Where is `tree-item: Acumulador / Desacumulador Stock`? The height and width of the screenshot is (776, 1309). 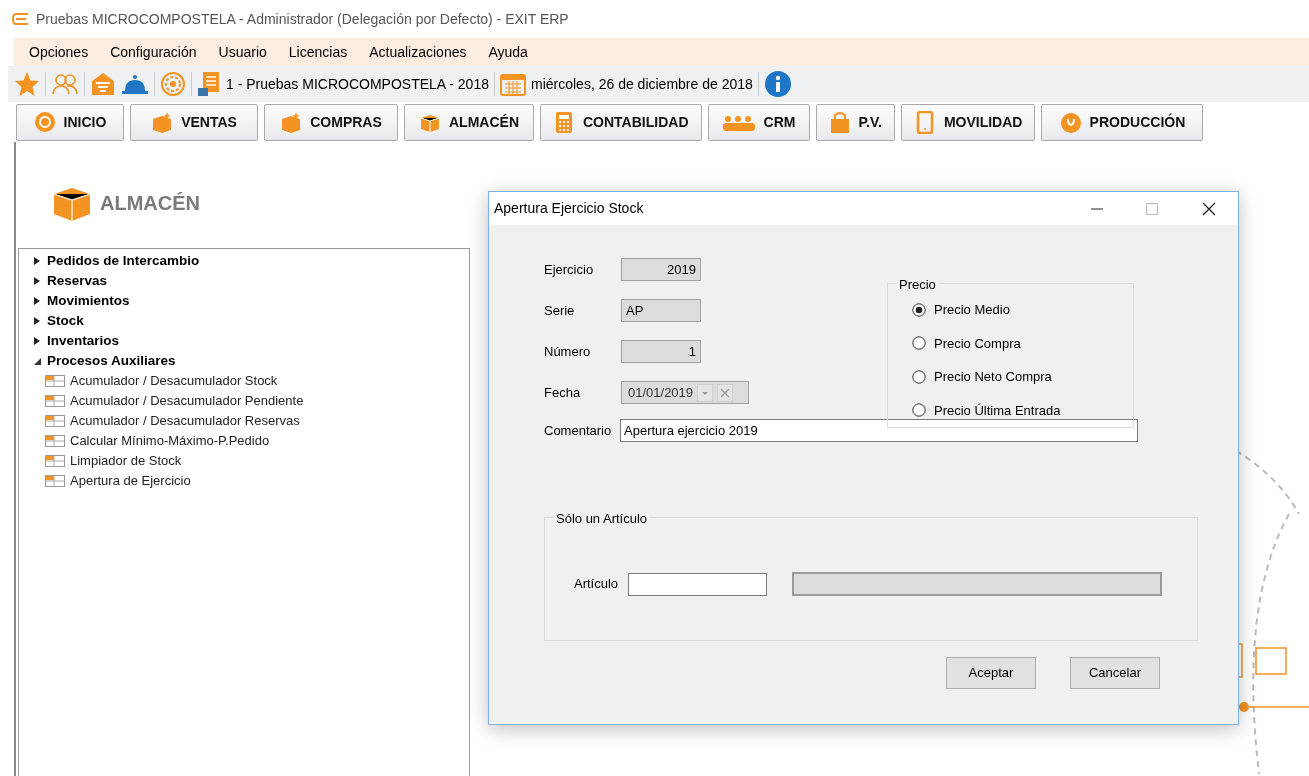
tree-item: Acumulador / Desacumulador Stock is located at coordinates (174, 381).